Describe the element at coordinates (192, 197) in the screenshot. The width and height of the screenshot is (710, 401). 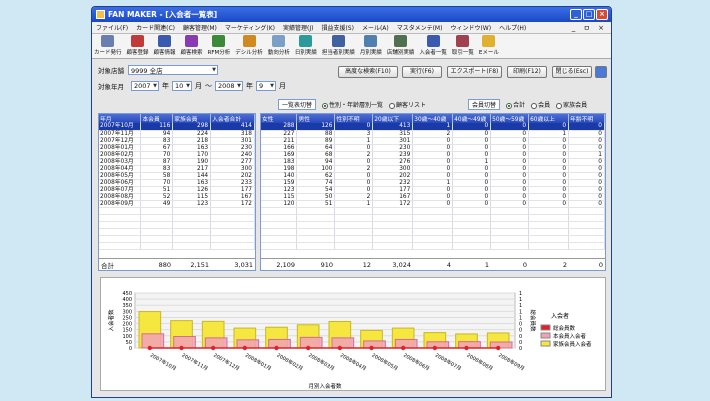
I see `table-cell: 115` at that location.